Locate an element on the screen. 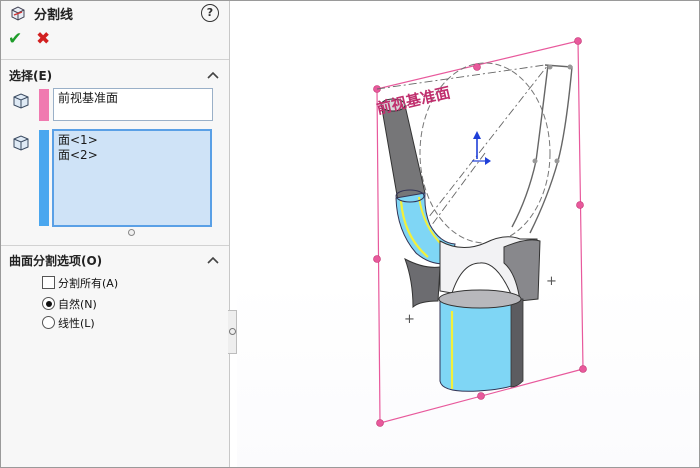 This screenshot has width=700, height=468. selection-group-title: 选择(E) is located at coordinates (31, 76).